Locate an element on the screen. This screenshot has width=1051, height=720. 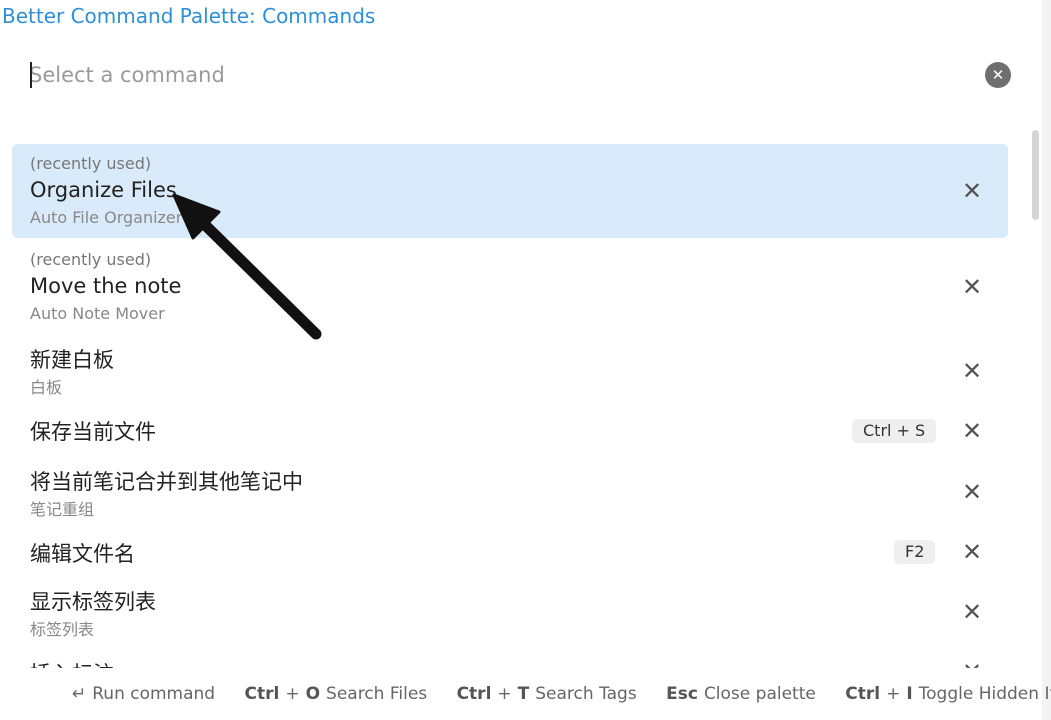
command-plugin: 笔记重组 is located at coordinates (62, 509).